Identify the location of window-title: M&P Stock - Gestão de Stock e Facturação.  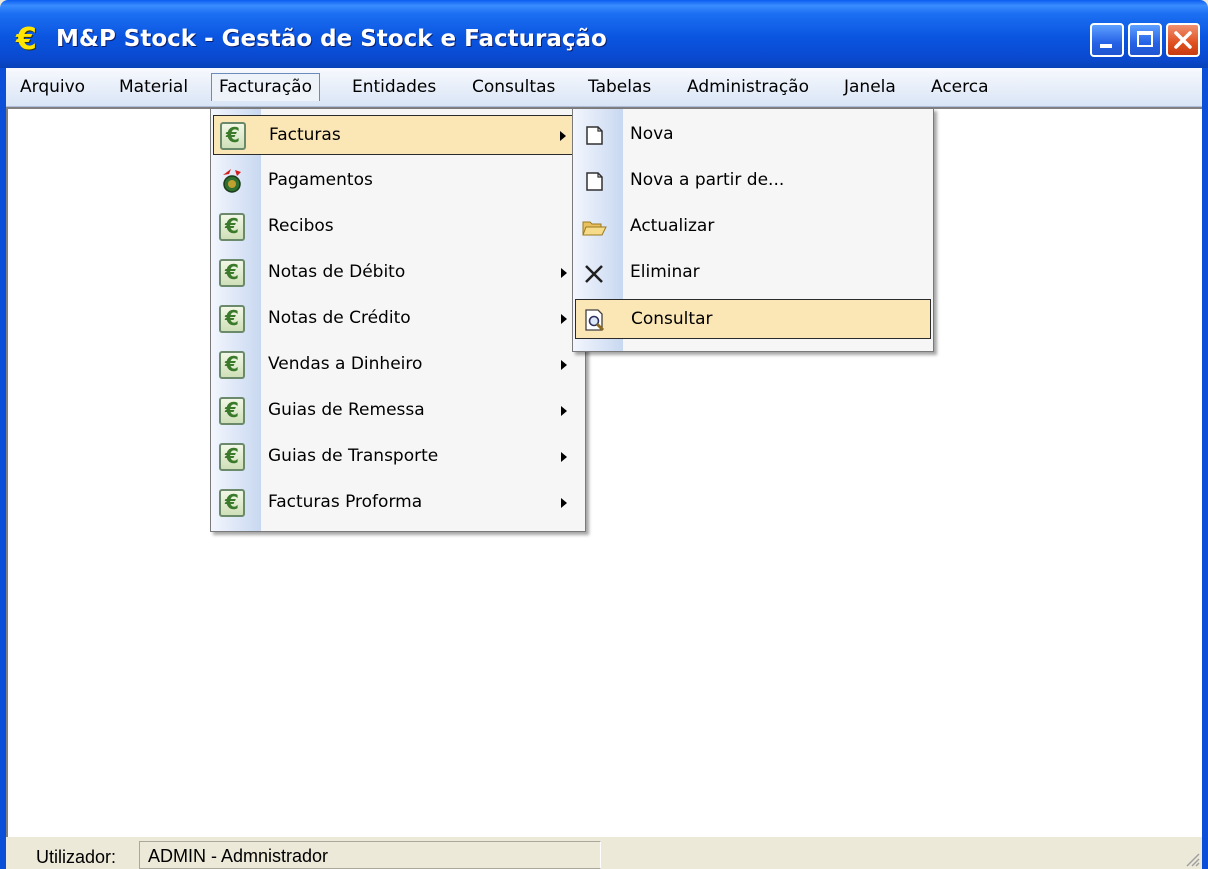
(331, 39).